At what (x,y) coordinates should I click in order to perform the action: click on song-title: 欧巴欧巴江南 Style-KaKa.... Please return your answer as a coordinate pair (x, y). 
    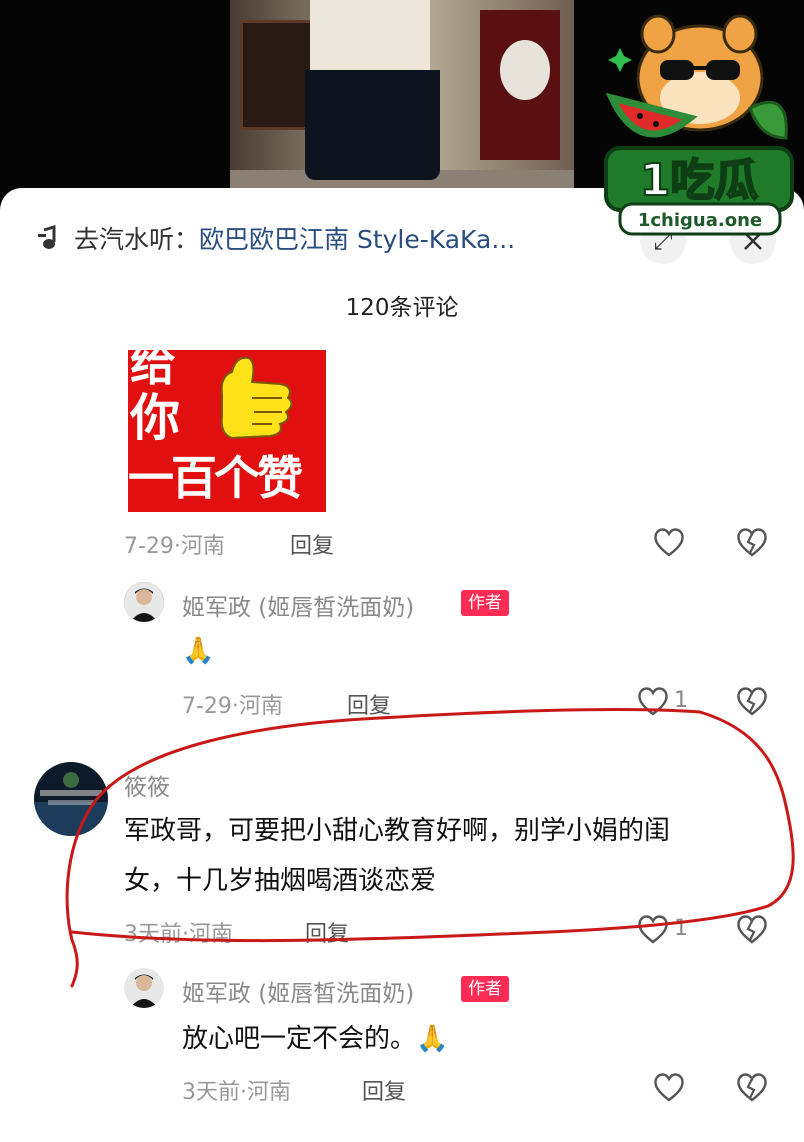
    Looking at the image, I should click on (357, 238).